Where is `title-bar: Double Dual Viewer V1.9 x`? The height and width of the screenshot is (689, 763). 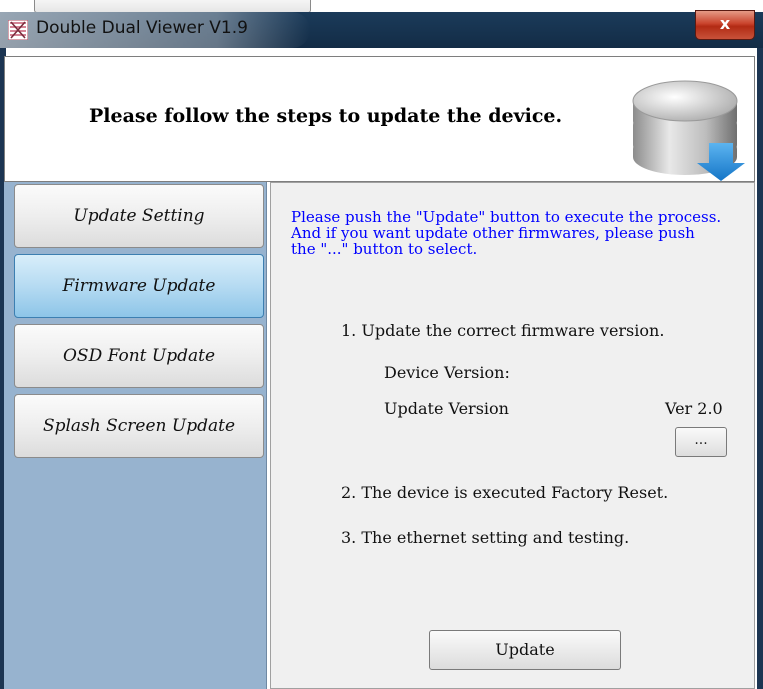 title-bar: Double Dual Viewer V1.9 x is located at coordinates (381, 29).